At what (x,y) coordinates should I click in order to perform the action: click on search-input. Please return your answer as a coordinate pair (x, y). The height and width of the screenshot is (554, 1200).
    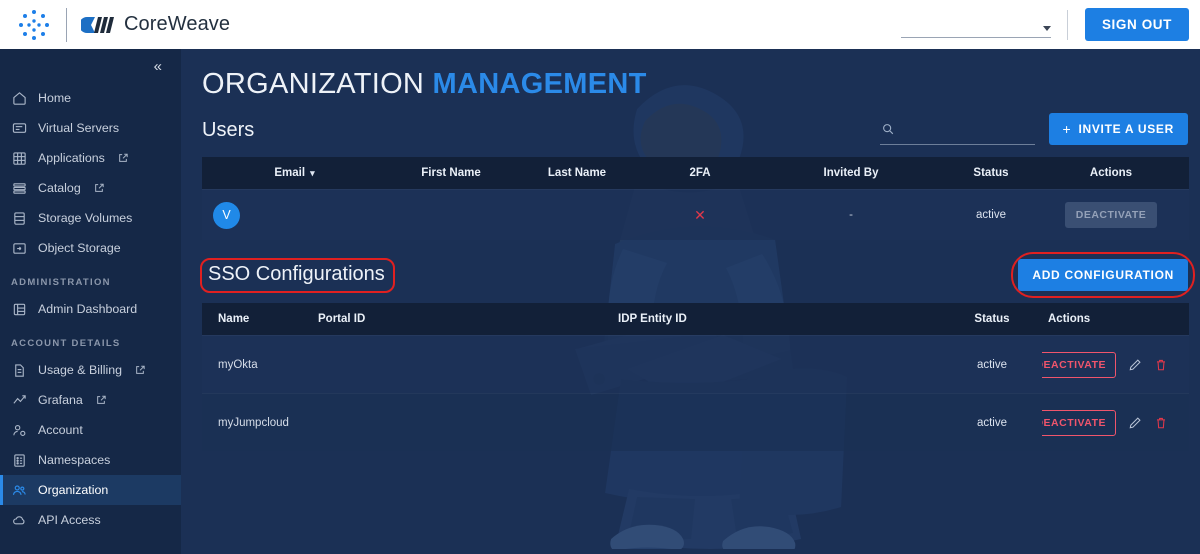
    Looking at the image, I should click on (966, 131).